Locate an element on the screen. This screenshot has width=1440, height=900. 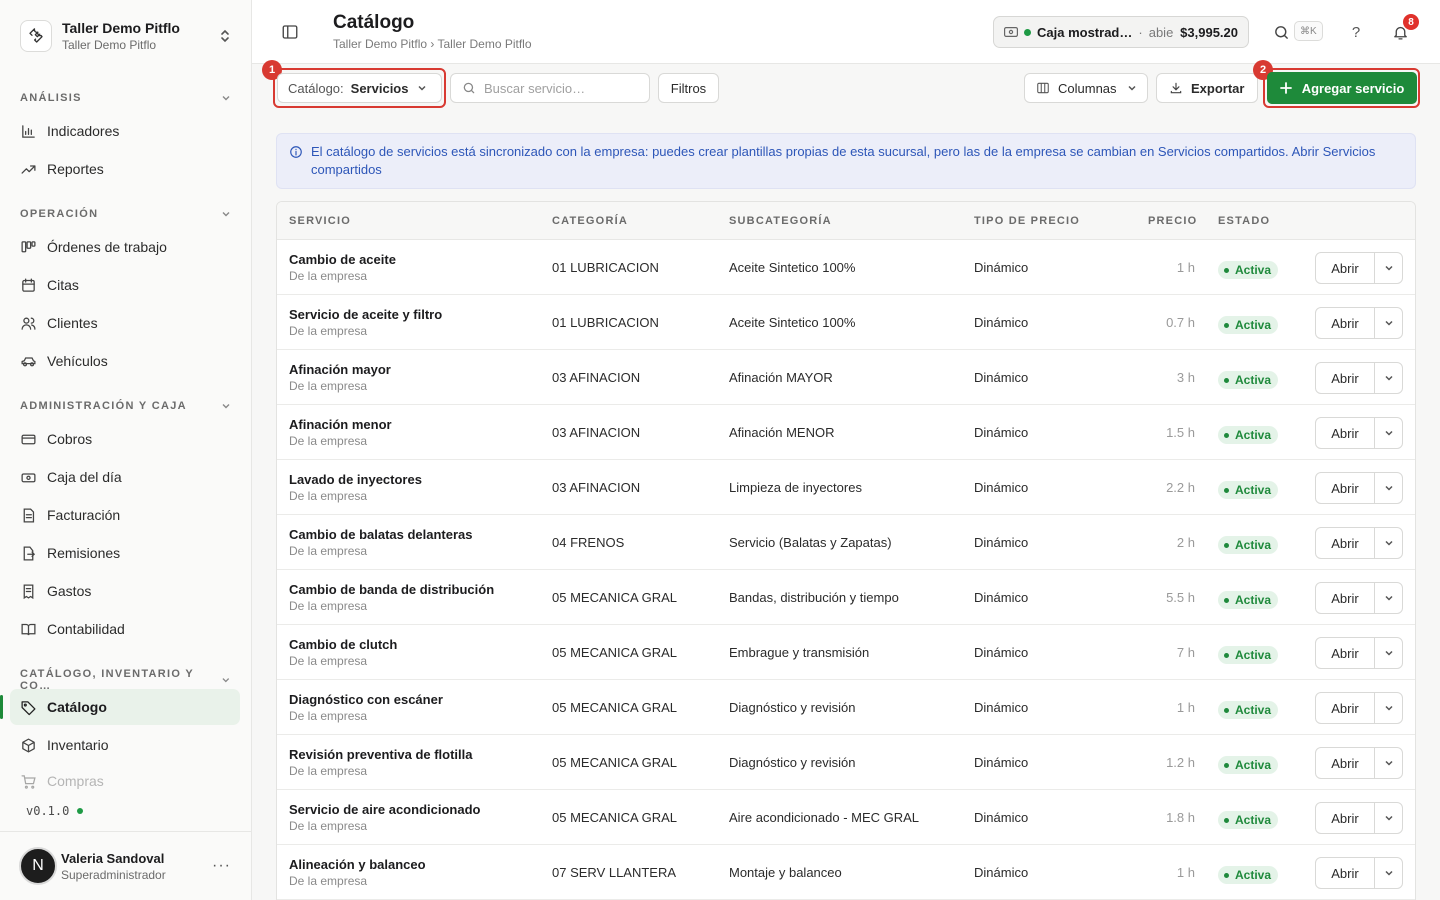
sidebar-item-compras: Compras is located at coordinates (125, 781).